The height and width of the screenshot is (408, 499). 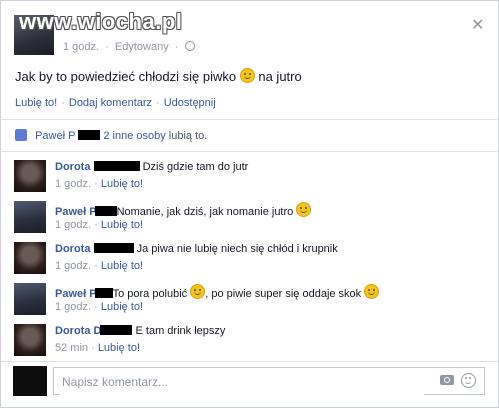 What do you see at coordinates (468, 380) in the screenshot?
I see `emoji-picker-icon` at bounding box center [468, 380].